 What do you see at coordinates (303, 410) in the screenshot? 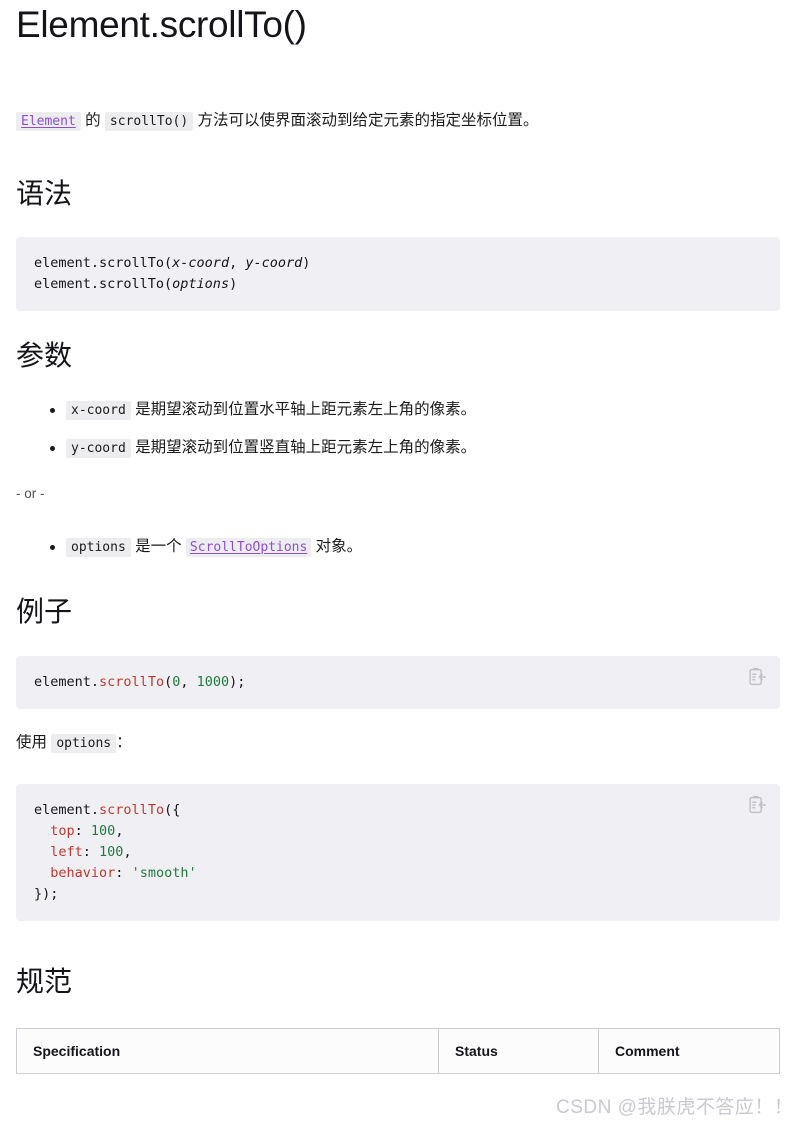
I see `param-desc-x-coord: 是期望滚动到位置水平轴上距元素左上角的像素。` at bounding box center [303, 410].